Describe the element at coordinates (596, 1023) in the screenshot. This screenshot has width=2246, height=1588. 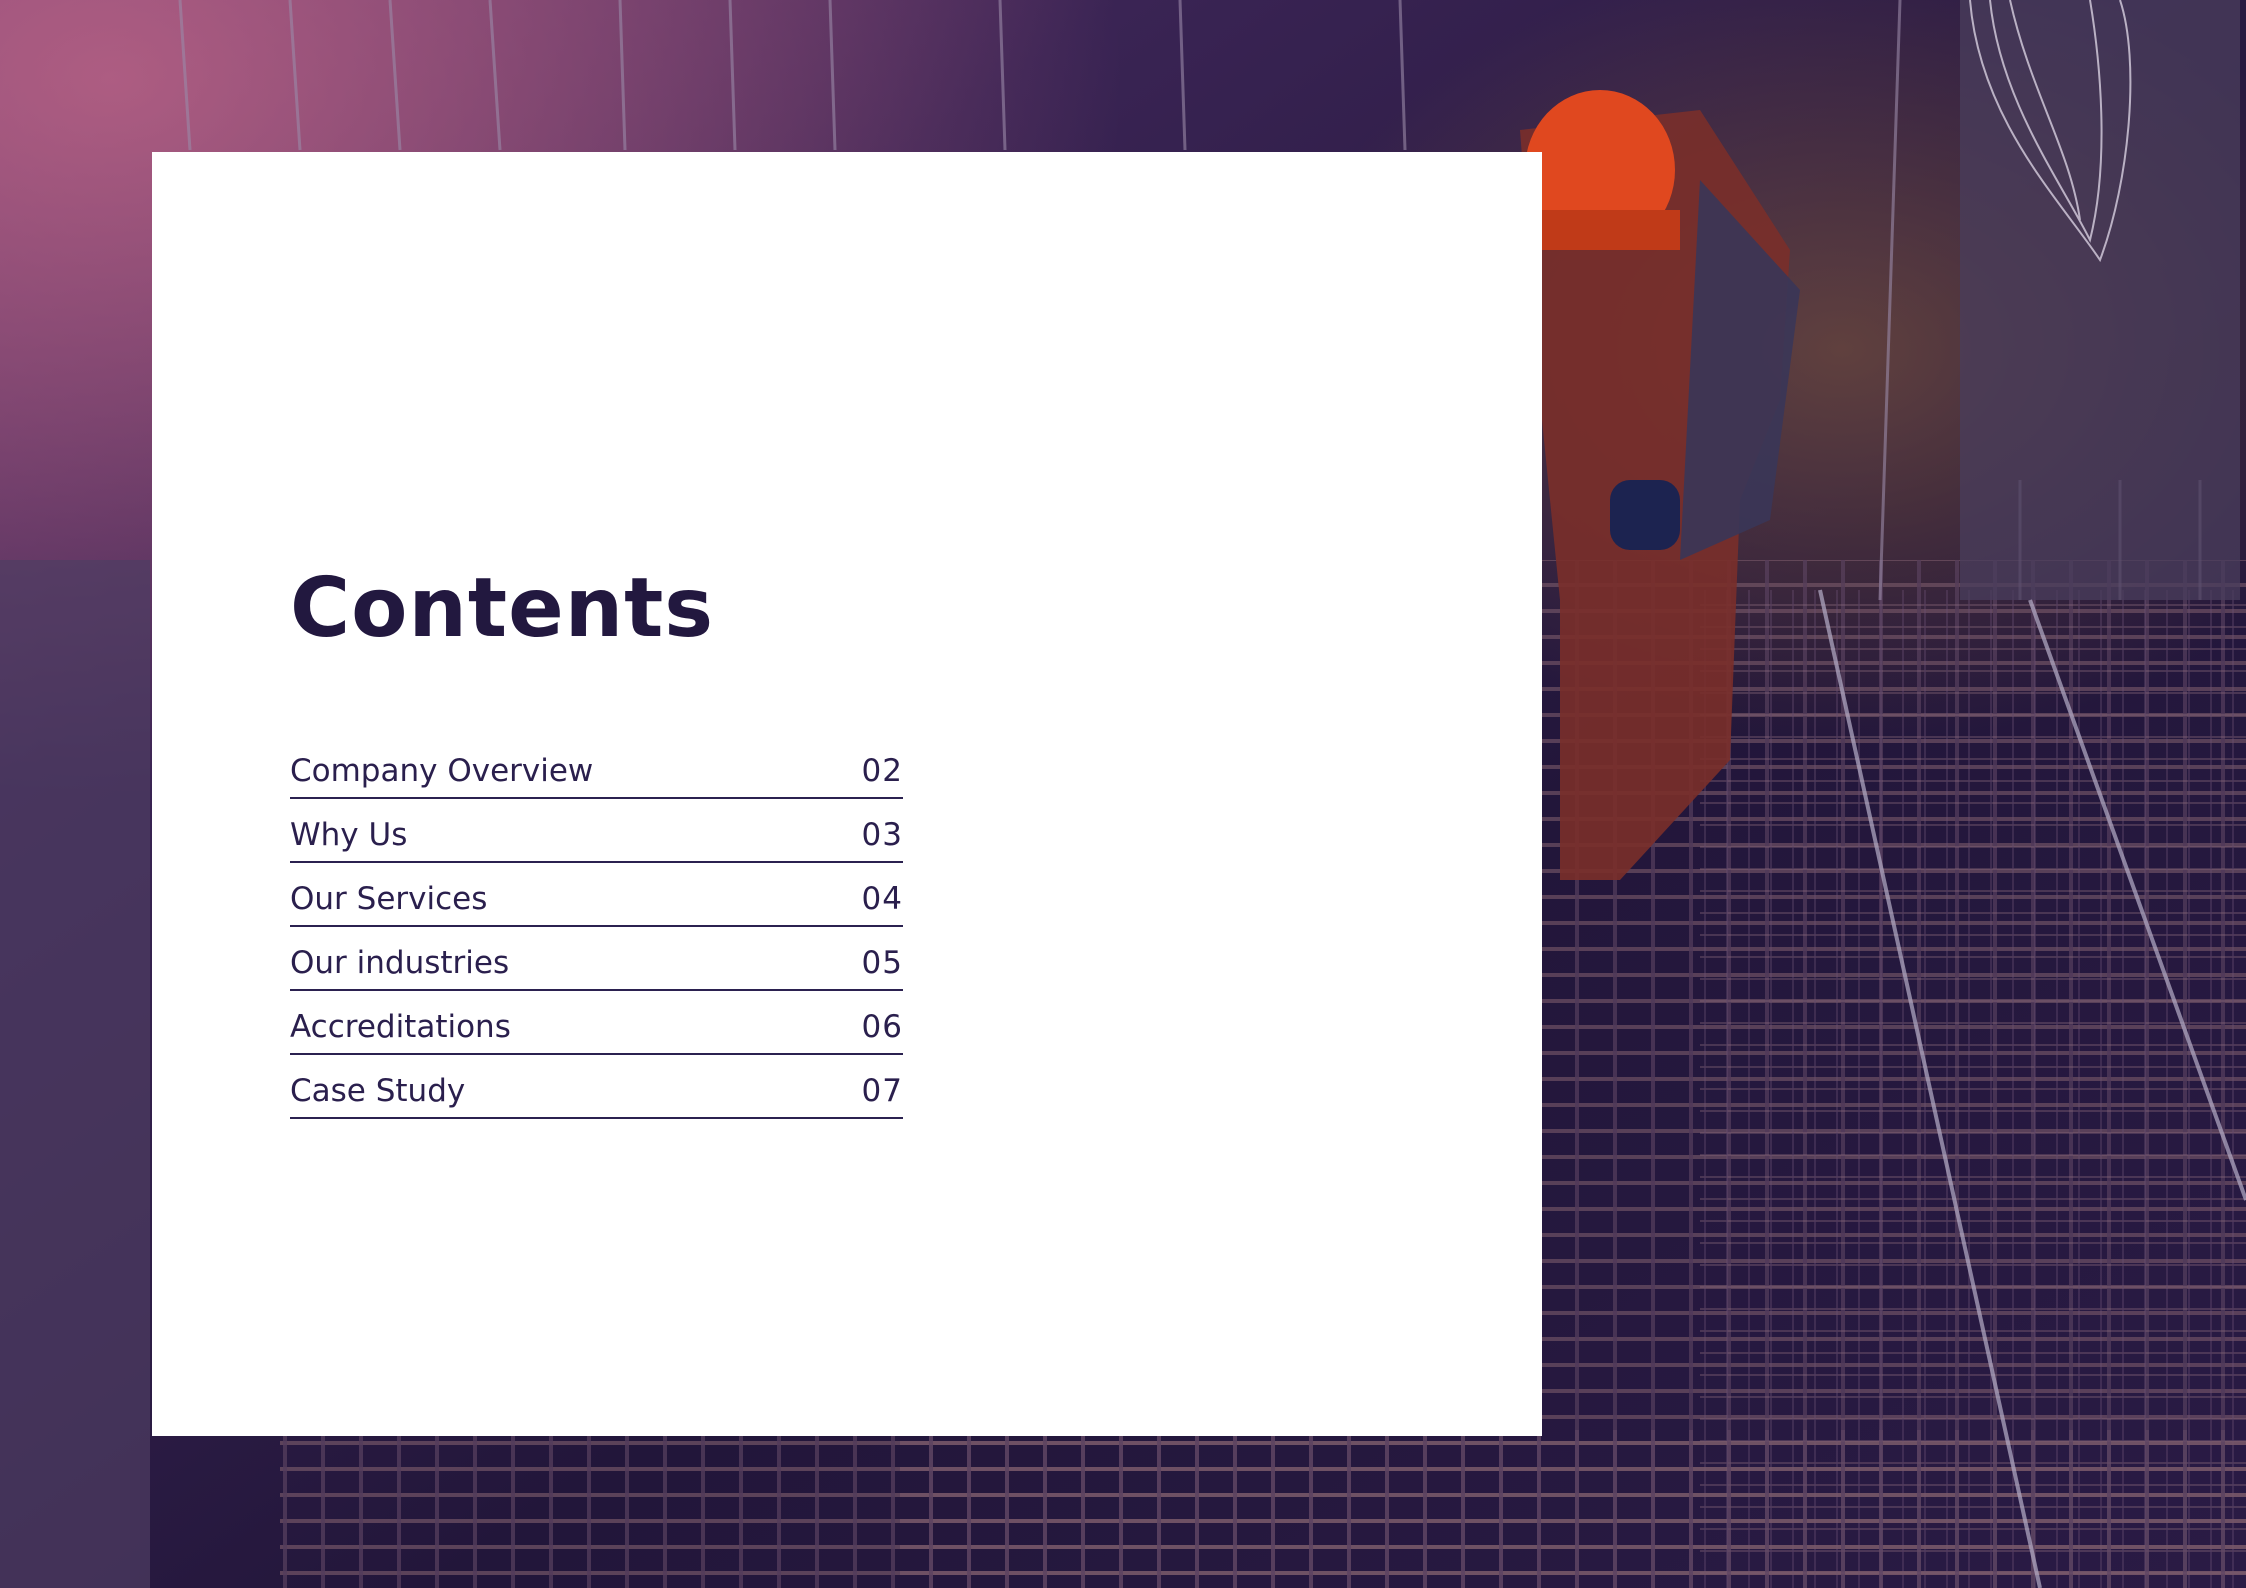
I see `toc-item: Accreditations 06` at that location.